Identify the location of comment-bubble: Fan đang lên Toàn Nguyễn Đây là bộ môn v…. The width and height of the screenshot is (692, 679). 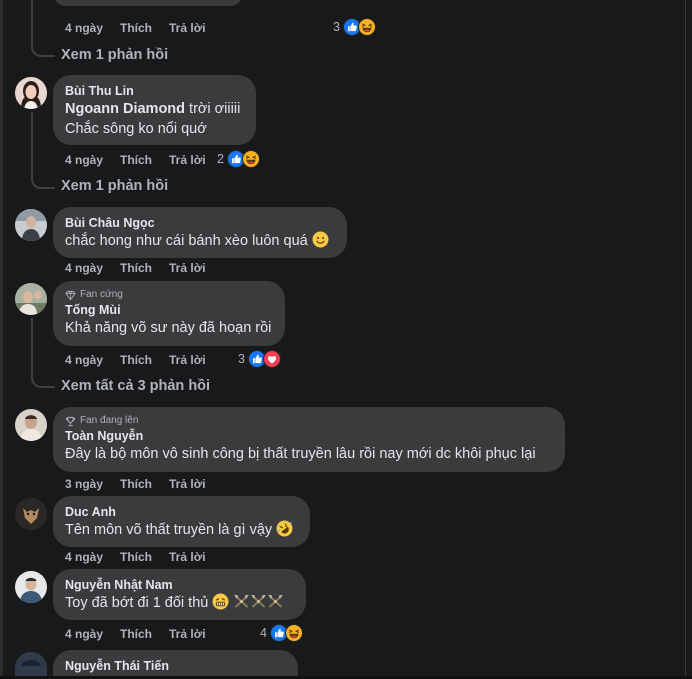
(309, 439).